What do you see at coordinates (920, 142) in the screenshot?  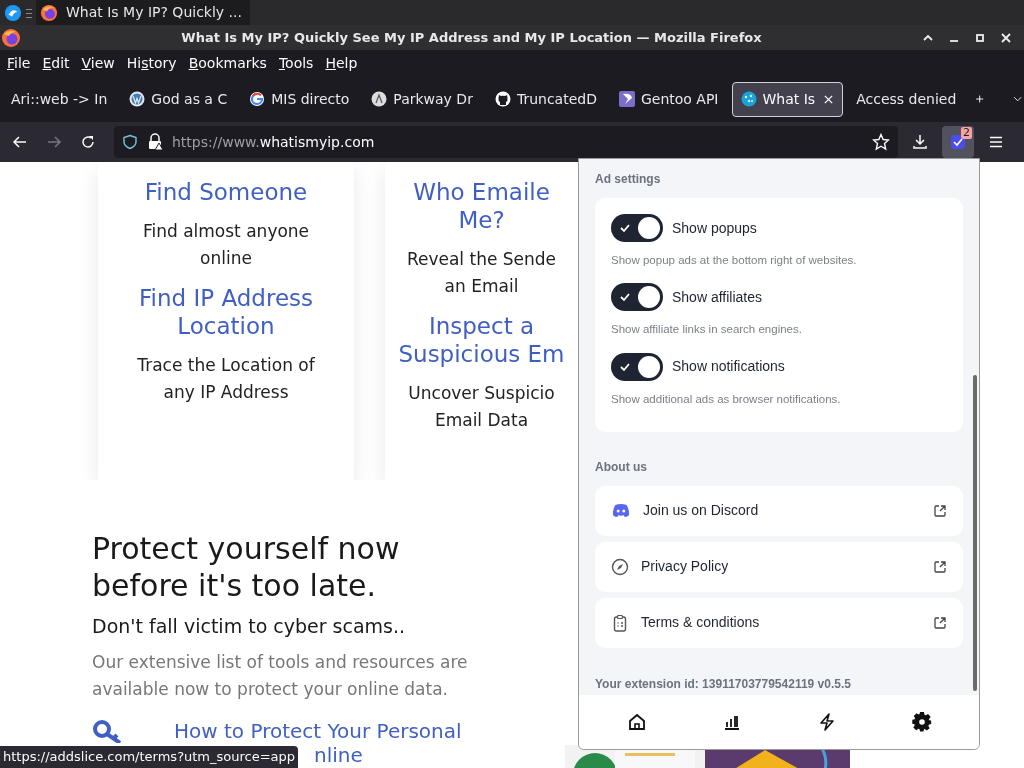 I see `download-button` at bounding box center [920, 142].